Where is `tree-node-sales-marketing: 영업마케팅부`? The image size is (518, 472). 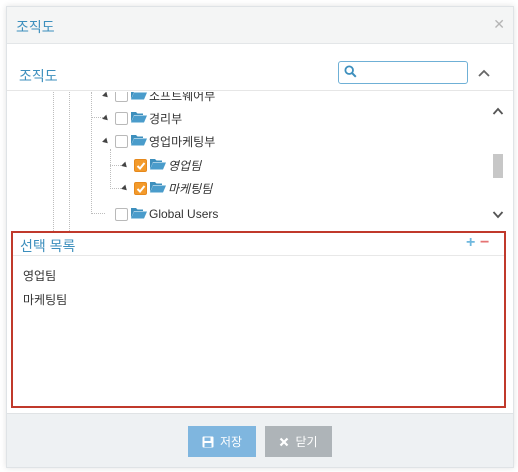
tree-node-sales-marketing: 영업마케팅부 is located at coordinates (159, 141).